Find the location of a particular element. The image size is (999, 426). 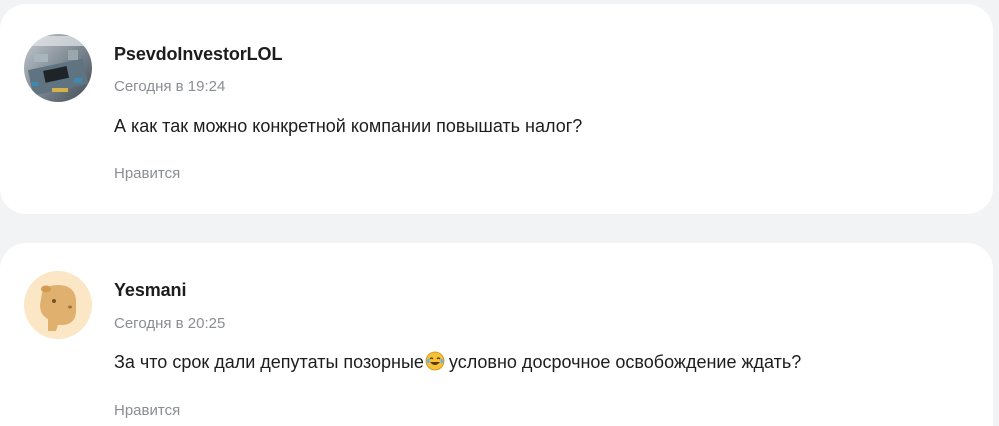

comment-text-part: За что срок дали депутаты позорные is located at coordinates (269, 362).